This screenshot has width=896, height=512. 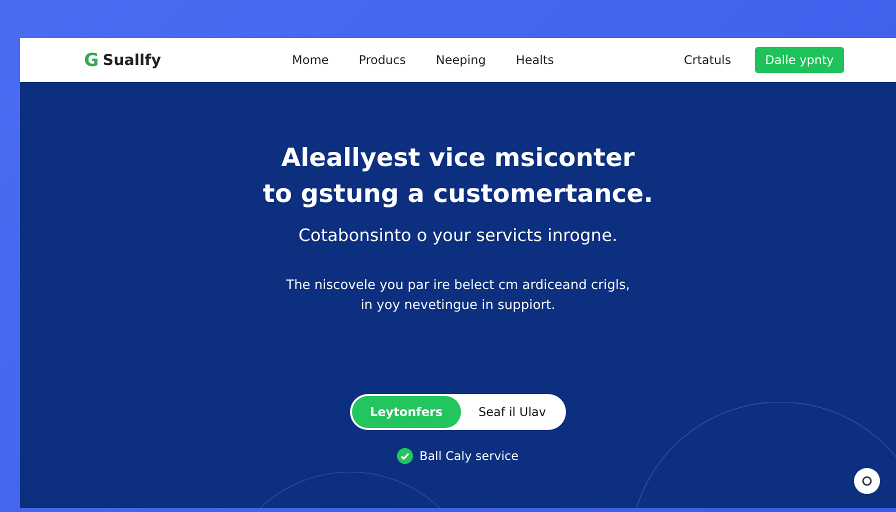 What do you see at coordinates (469, 456) in the screenshot?
I see `check-label: Ball Caly service` at bounding box center [469, 456].